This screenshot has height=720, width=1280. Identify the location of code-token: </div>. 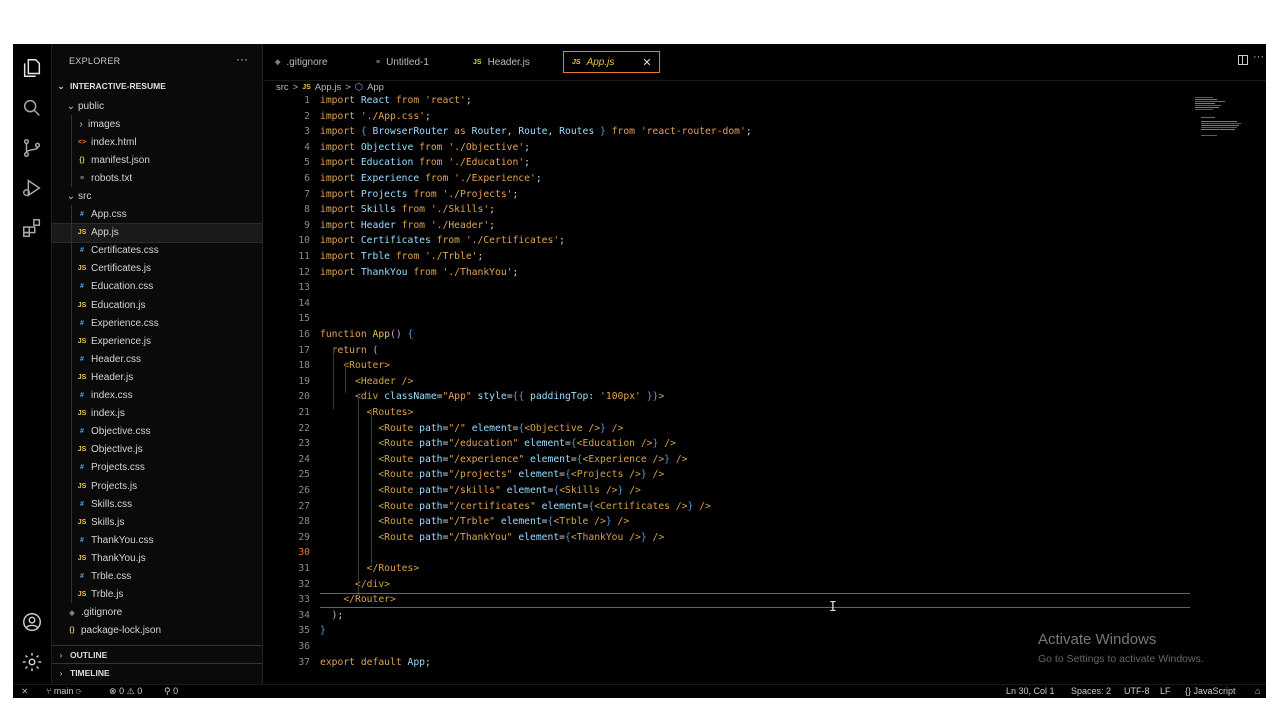
(372, 584).